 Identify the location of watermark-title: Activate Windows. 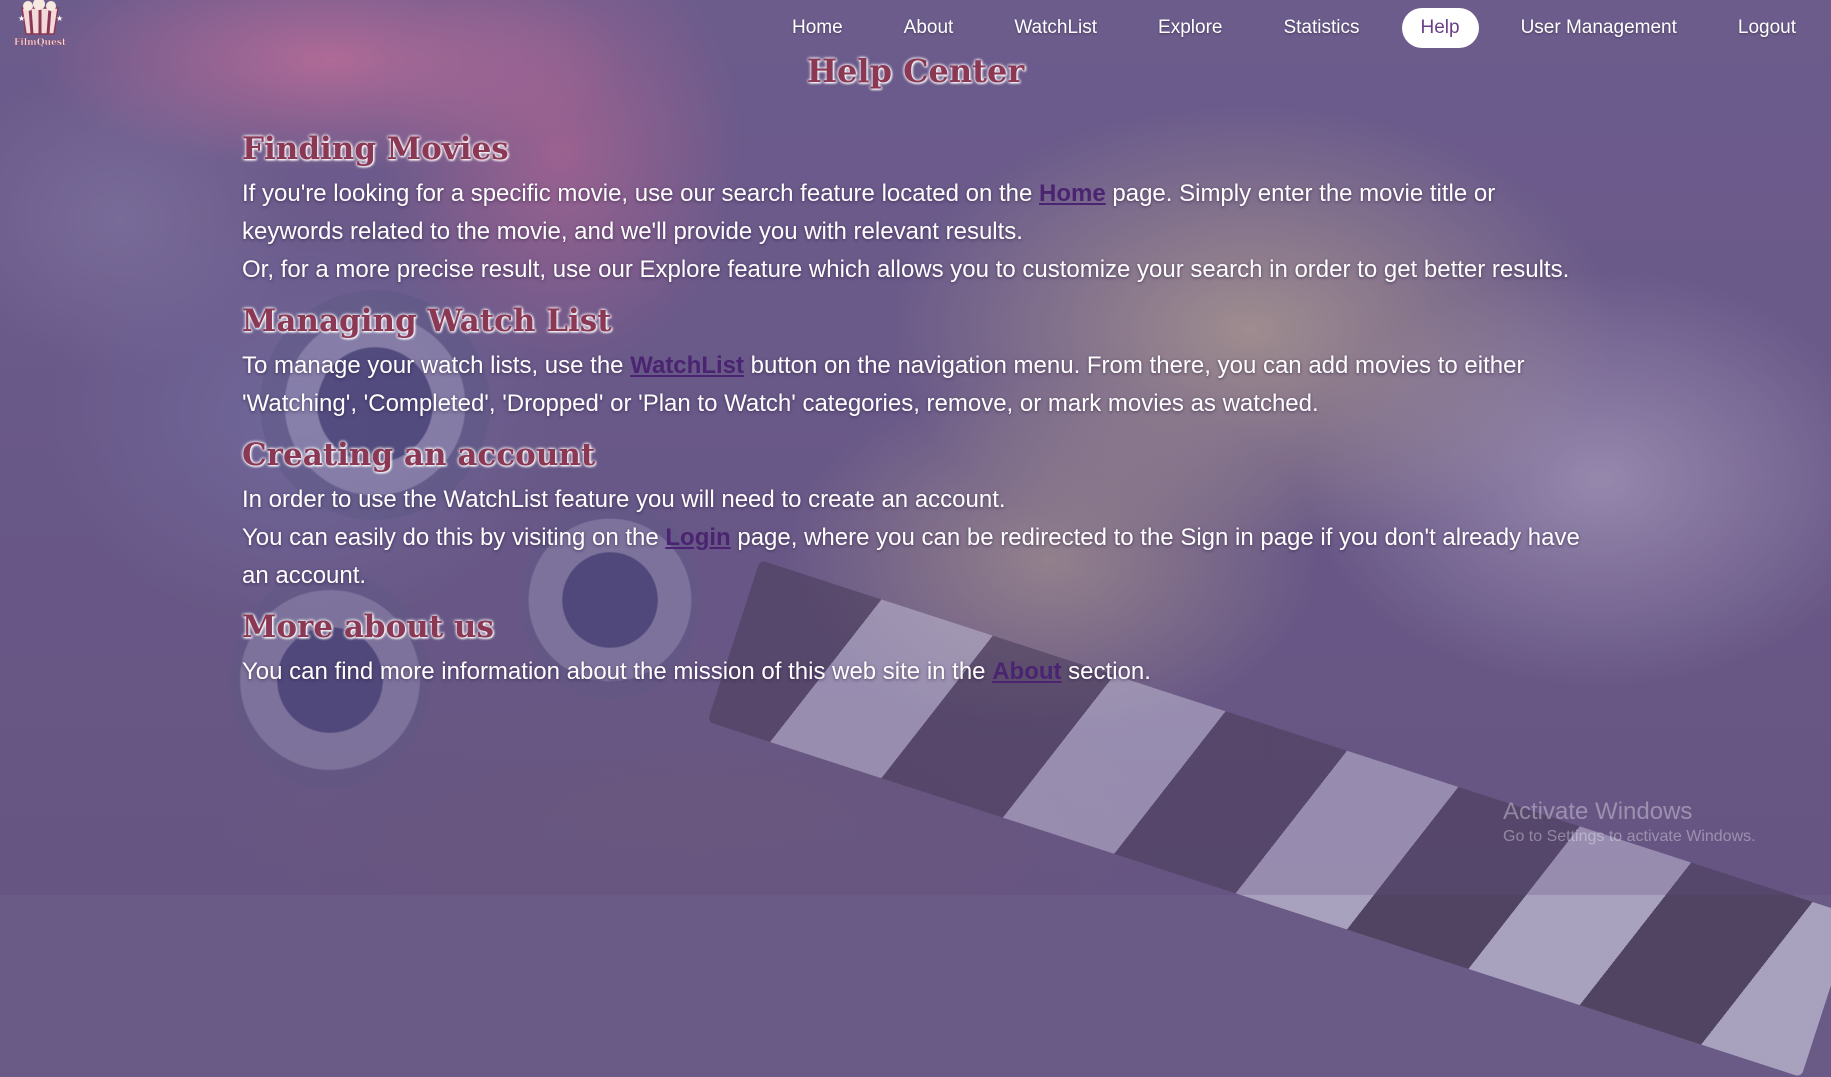
(1598, 811).